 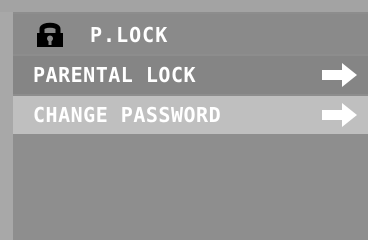 What do you see at coordinates (6, 126) in the screenshot?
I see `left-edge` at bounding box center [6, 126].